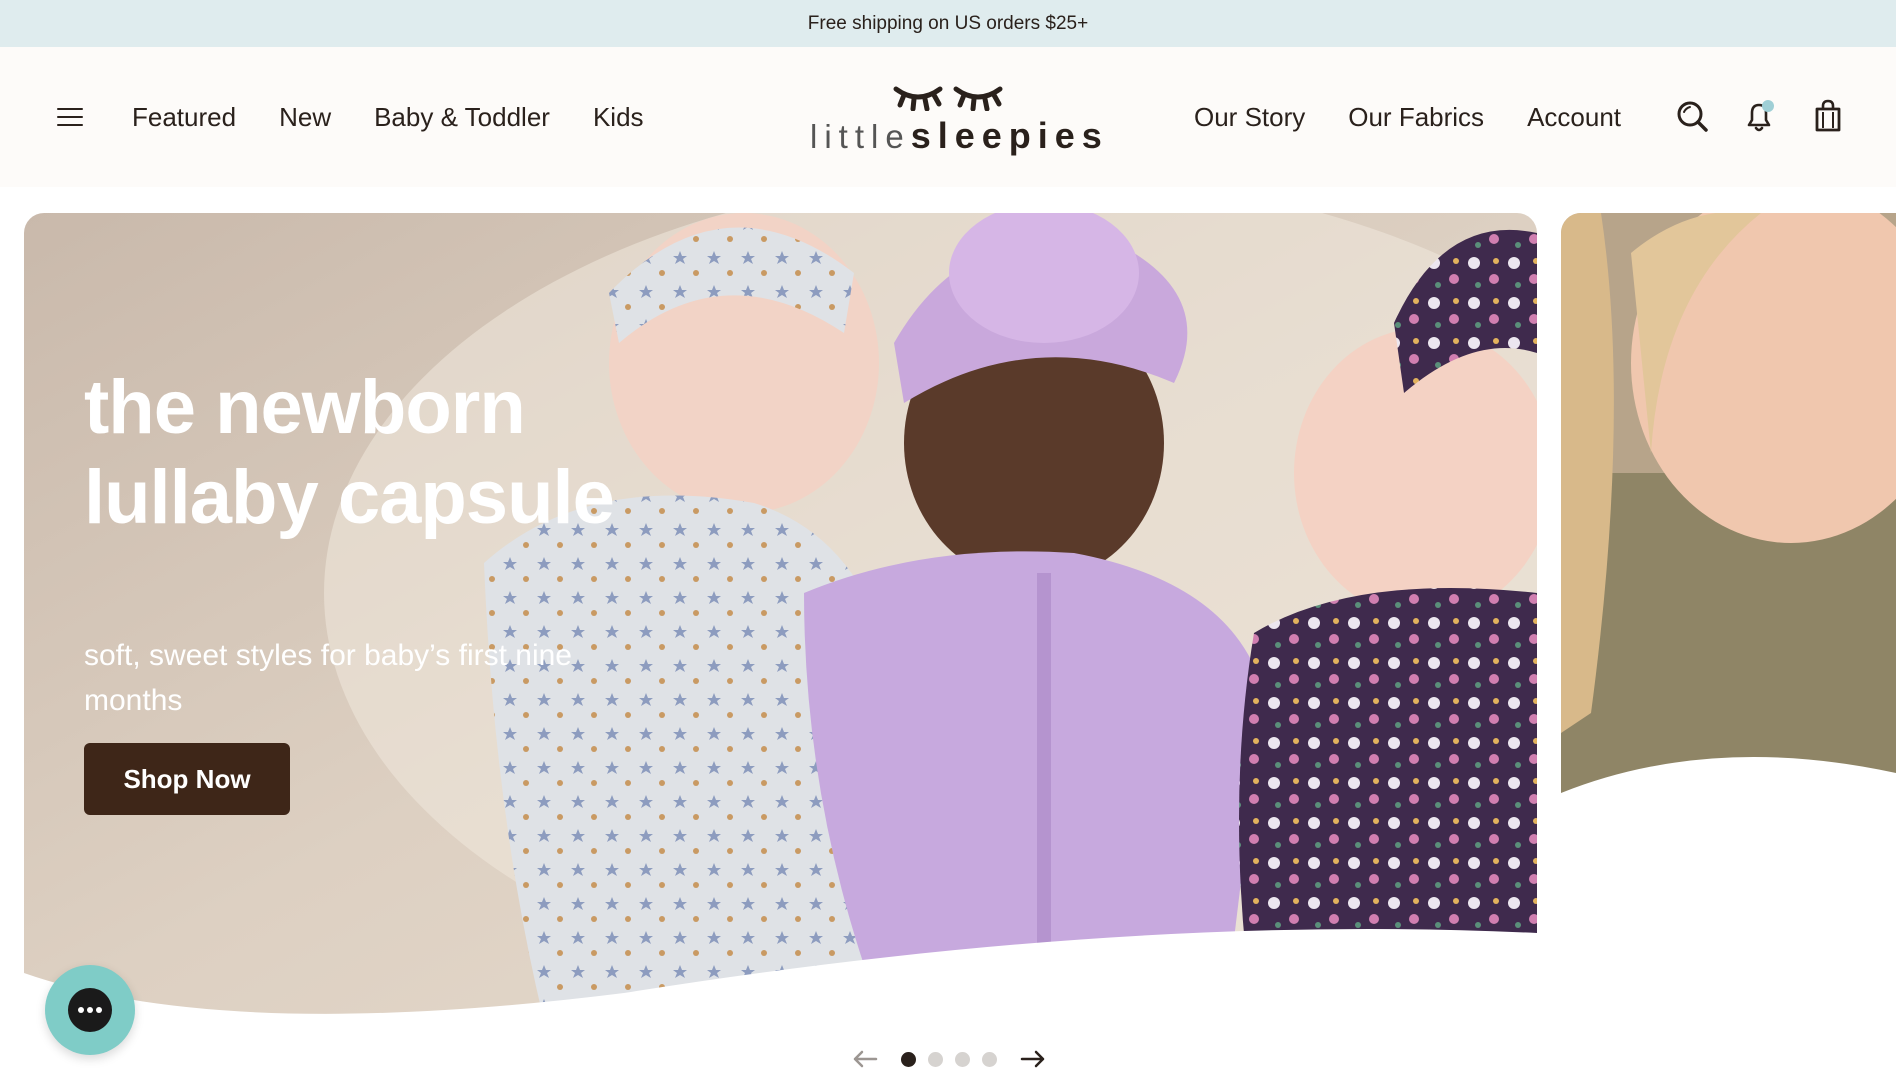  Describe the element at coordinates (1574, 117) in the screenshot. I see `nav-account: Account` at that location.